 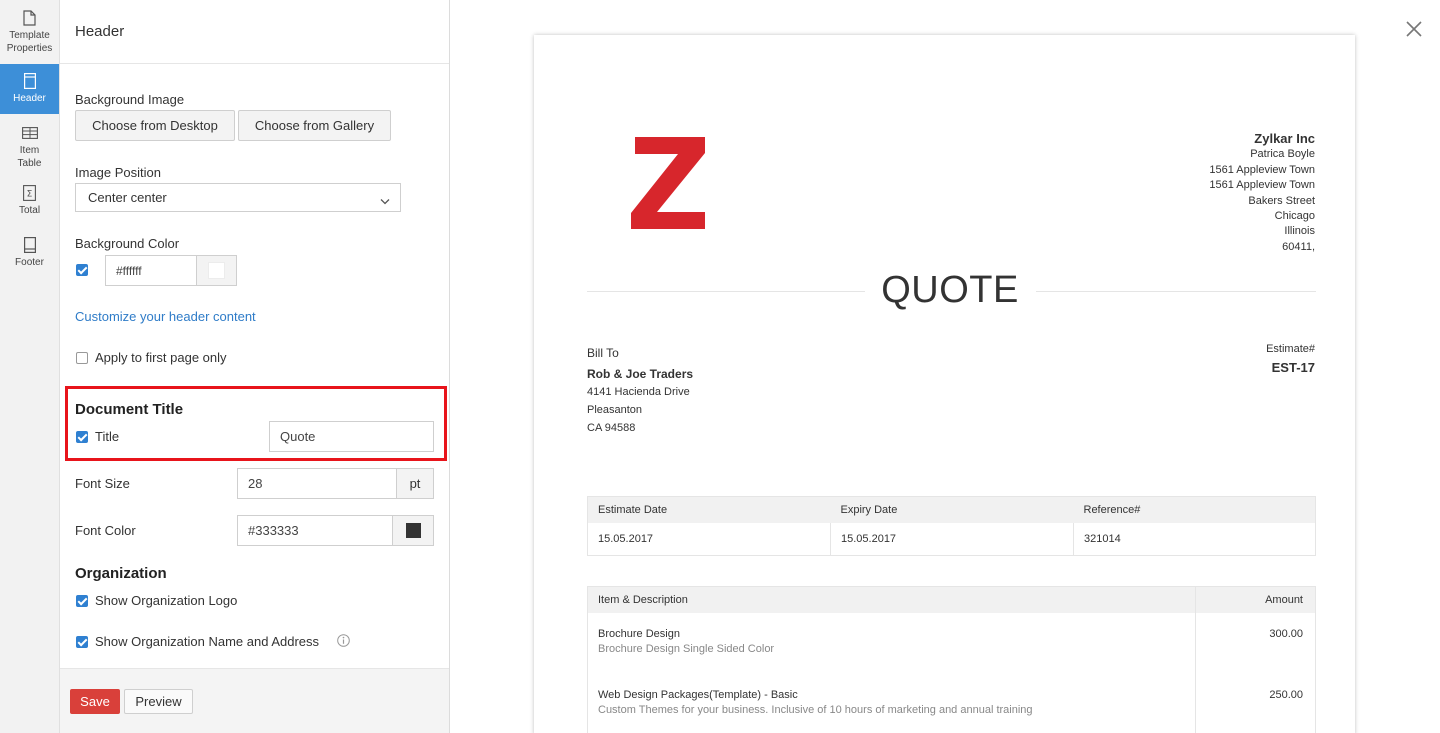 I want to click on table-cell: 321014, so click(x=1194, y=539).